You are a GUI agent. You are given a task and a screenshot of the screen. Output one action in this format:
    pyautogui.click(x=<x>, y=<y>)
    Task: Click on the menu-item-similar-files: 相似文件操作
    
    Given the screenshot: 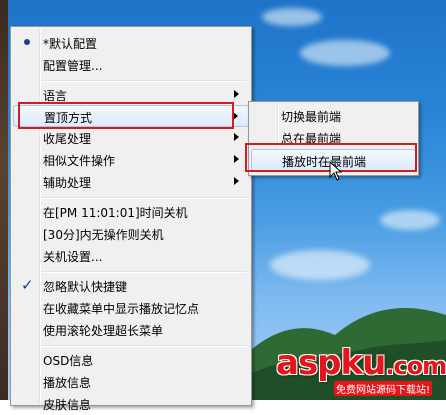 What is the action you would take?
    pyautogui.click(x=131, y=160)
    